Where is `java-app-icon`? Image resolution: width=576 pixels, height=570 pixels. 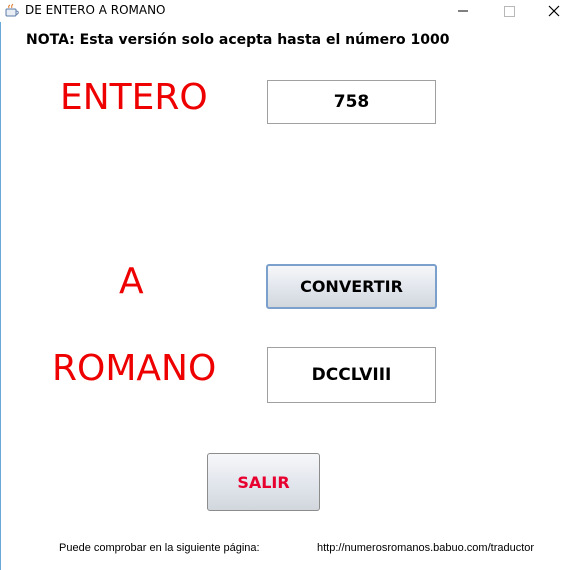
java-app-icon is located at coordinates (12, 10).